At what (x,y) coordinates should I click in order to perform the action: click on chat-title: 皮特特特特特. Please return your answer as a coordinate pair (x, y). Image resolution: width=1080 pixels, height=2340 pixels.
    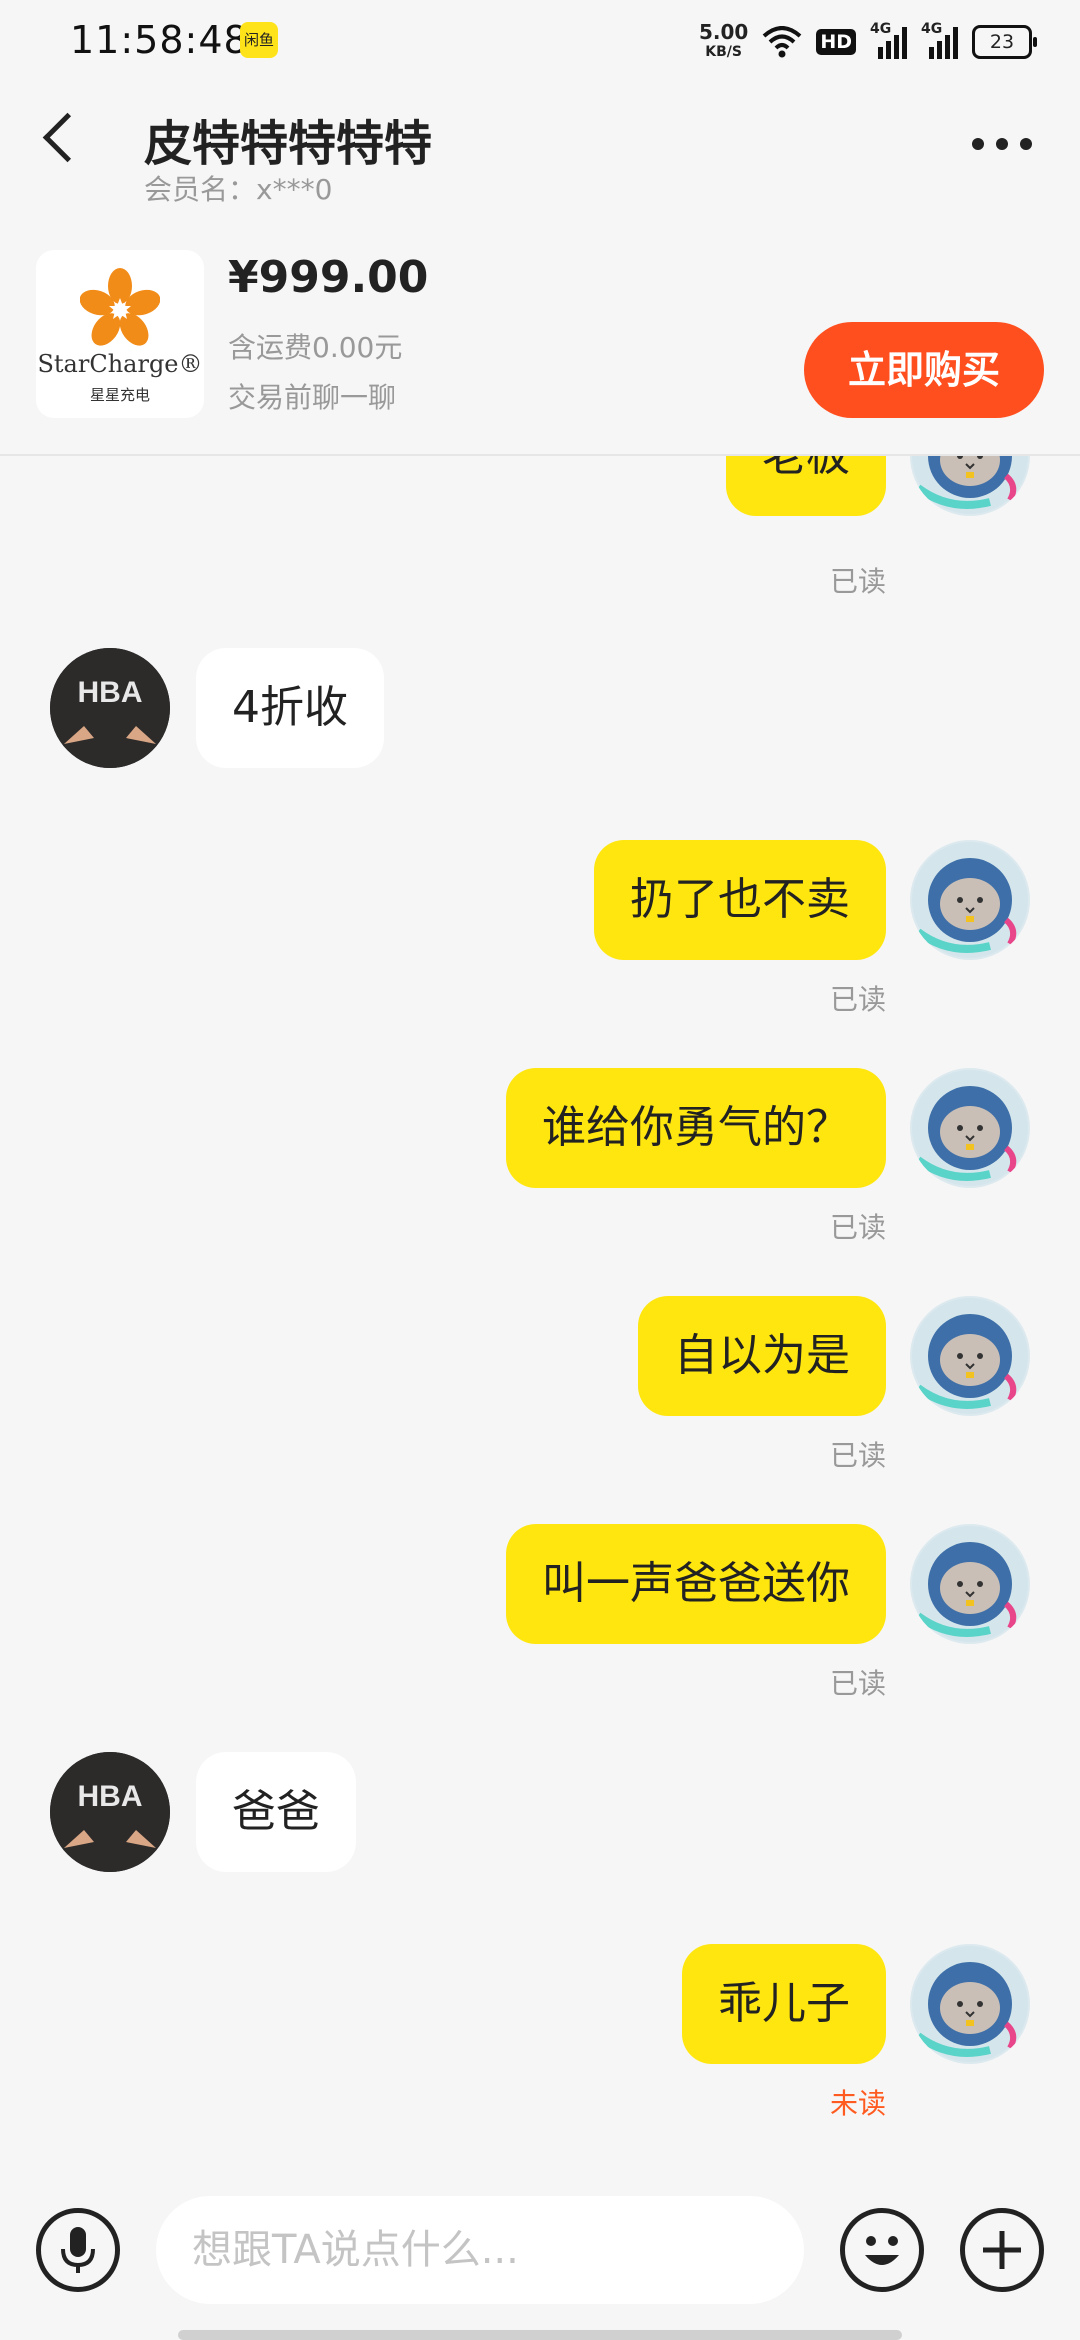
    Looking at the image, I should click on (288, 144).